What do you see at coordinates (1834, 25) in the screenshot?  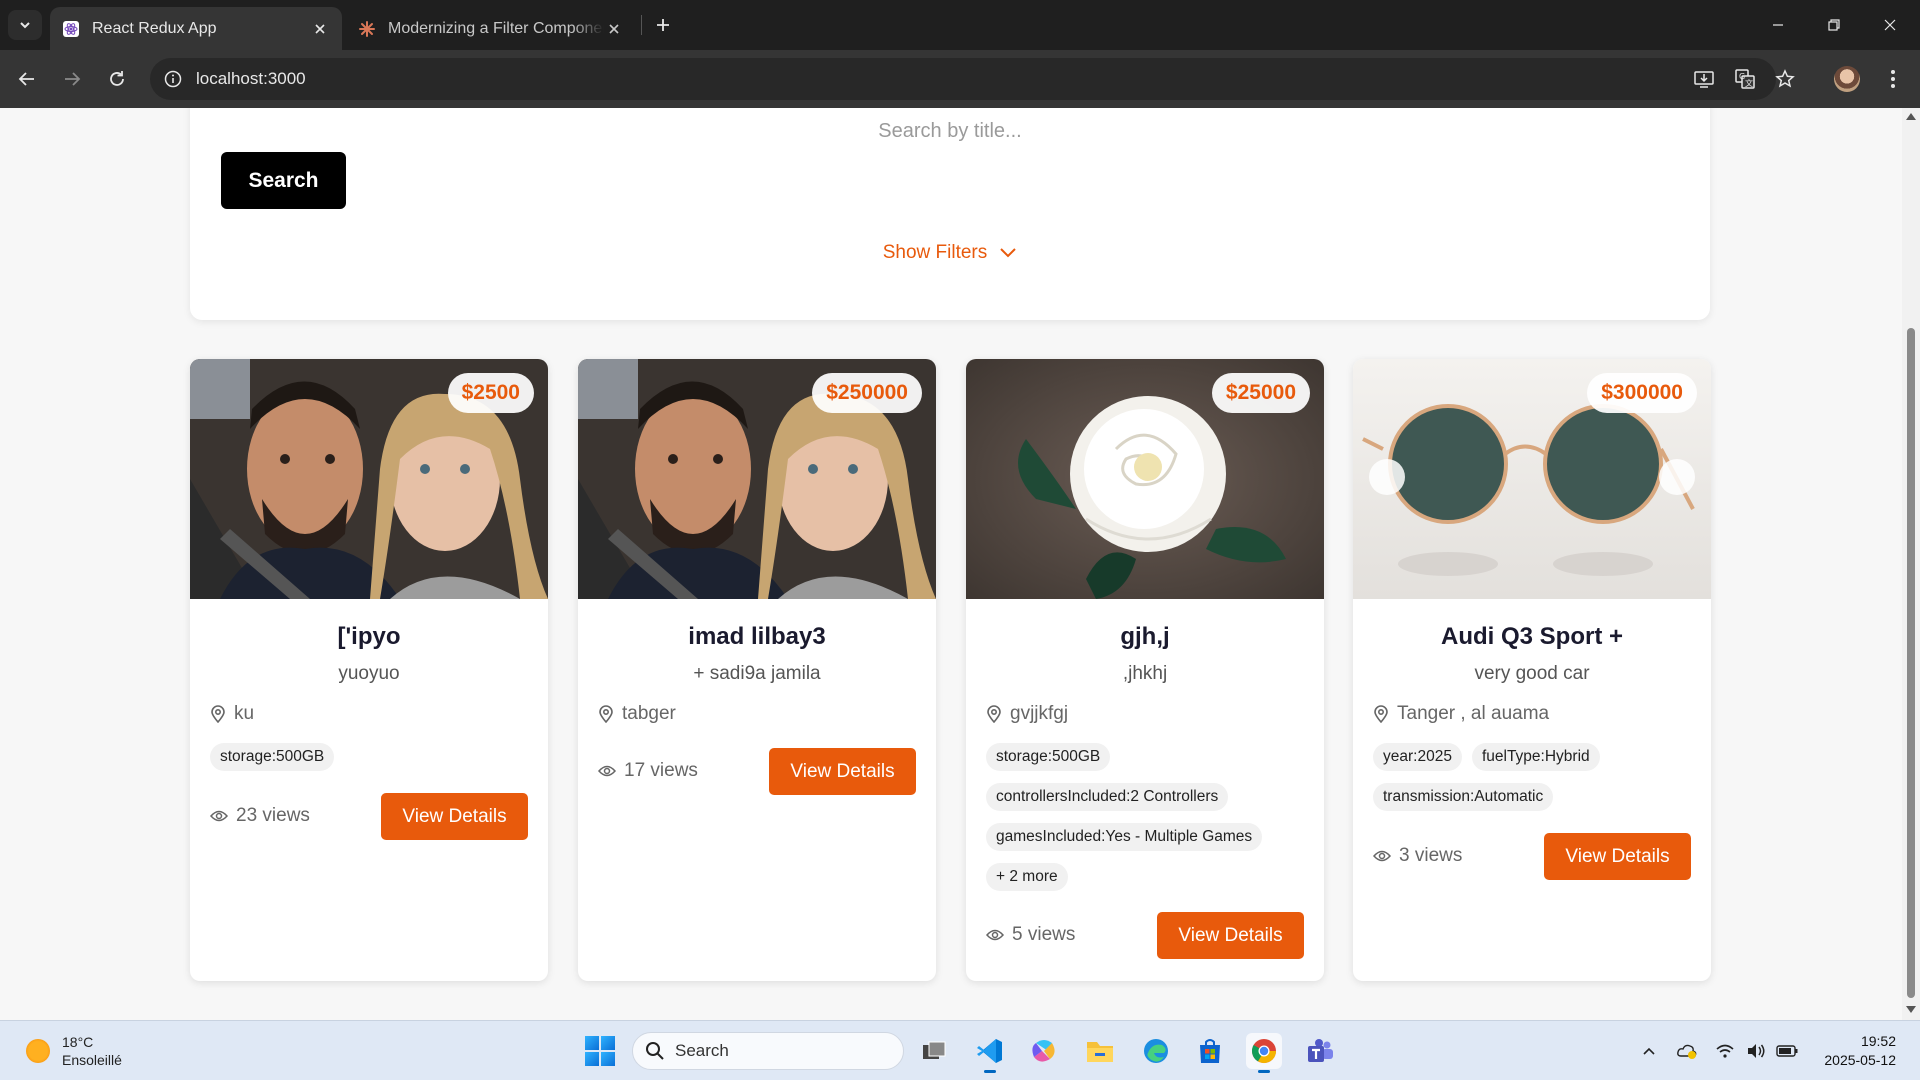 I see `restore-button` at bounding box center [1834, 25].